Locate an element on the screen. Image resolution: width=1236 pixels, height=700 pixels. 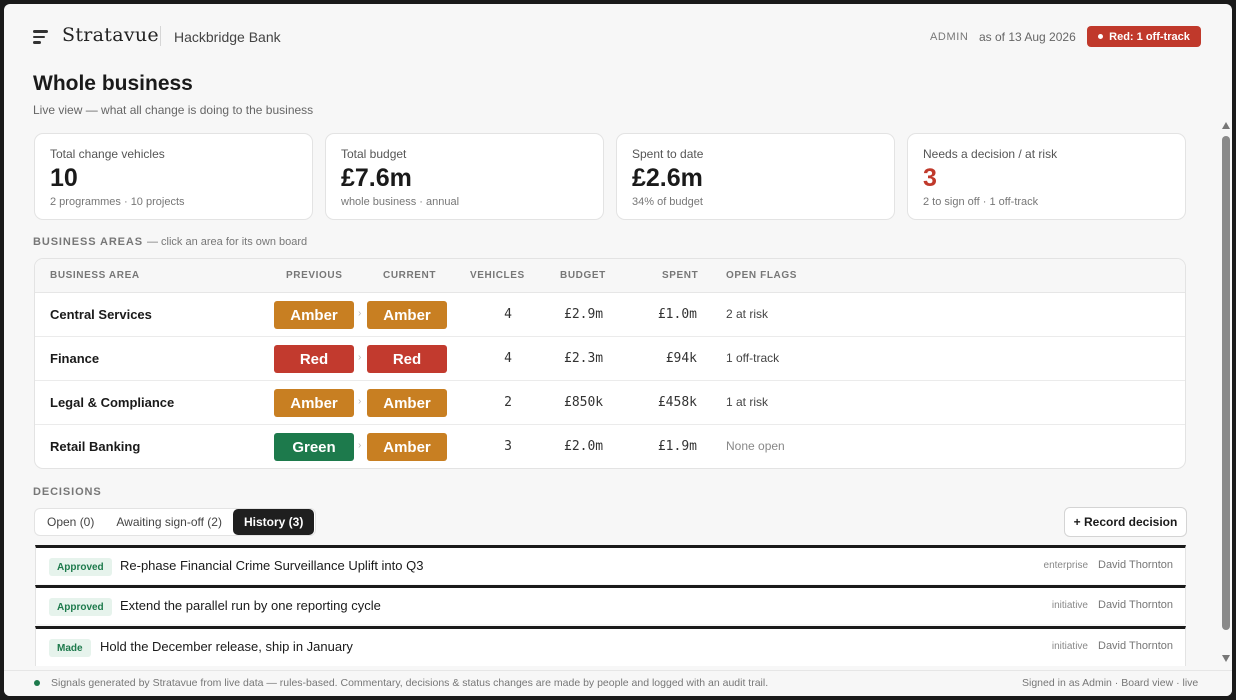
role-label: ADMIN is located at coordinates (949, 37).